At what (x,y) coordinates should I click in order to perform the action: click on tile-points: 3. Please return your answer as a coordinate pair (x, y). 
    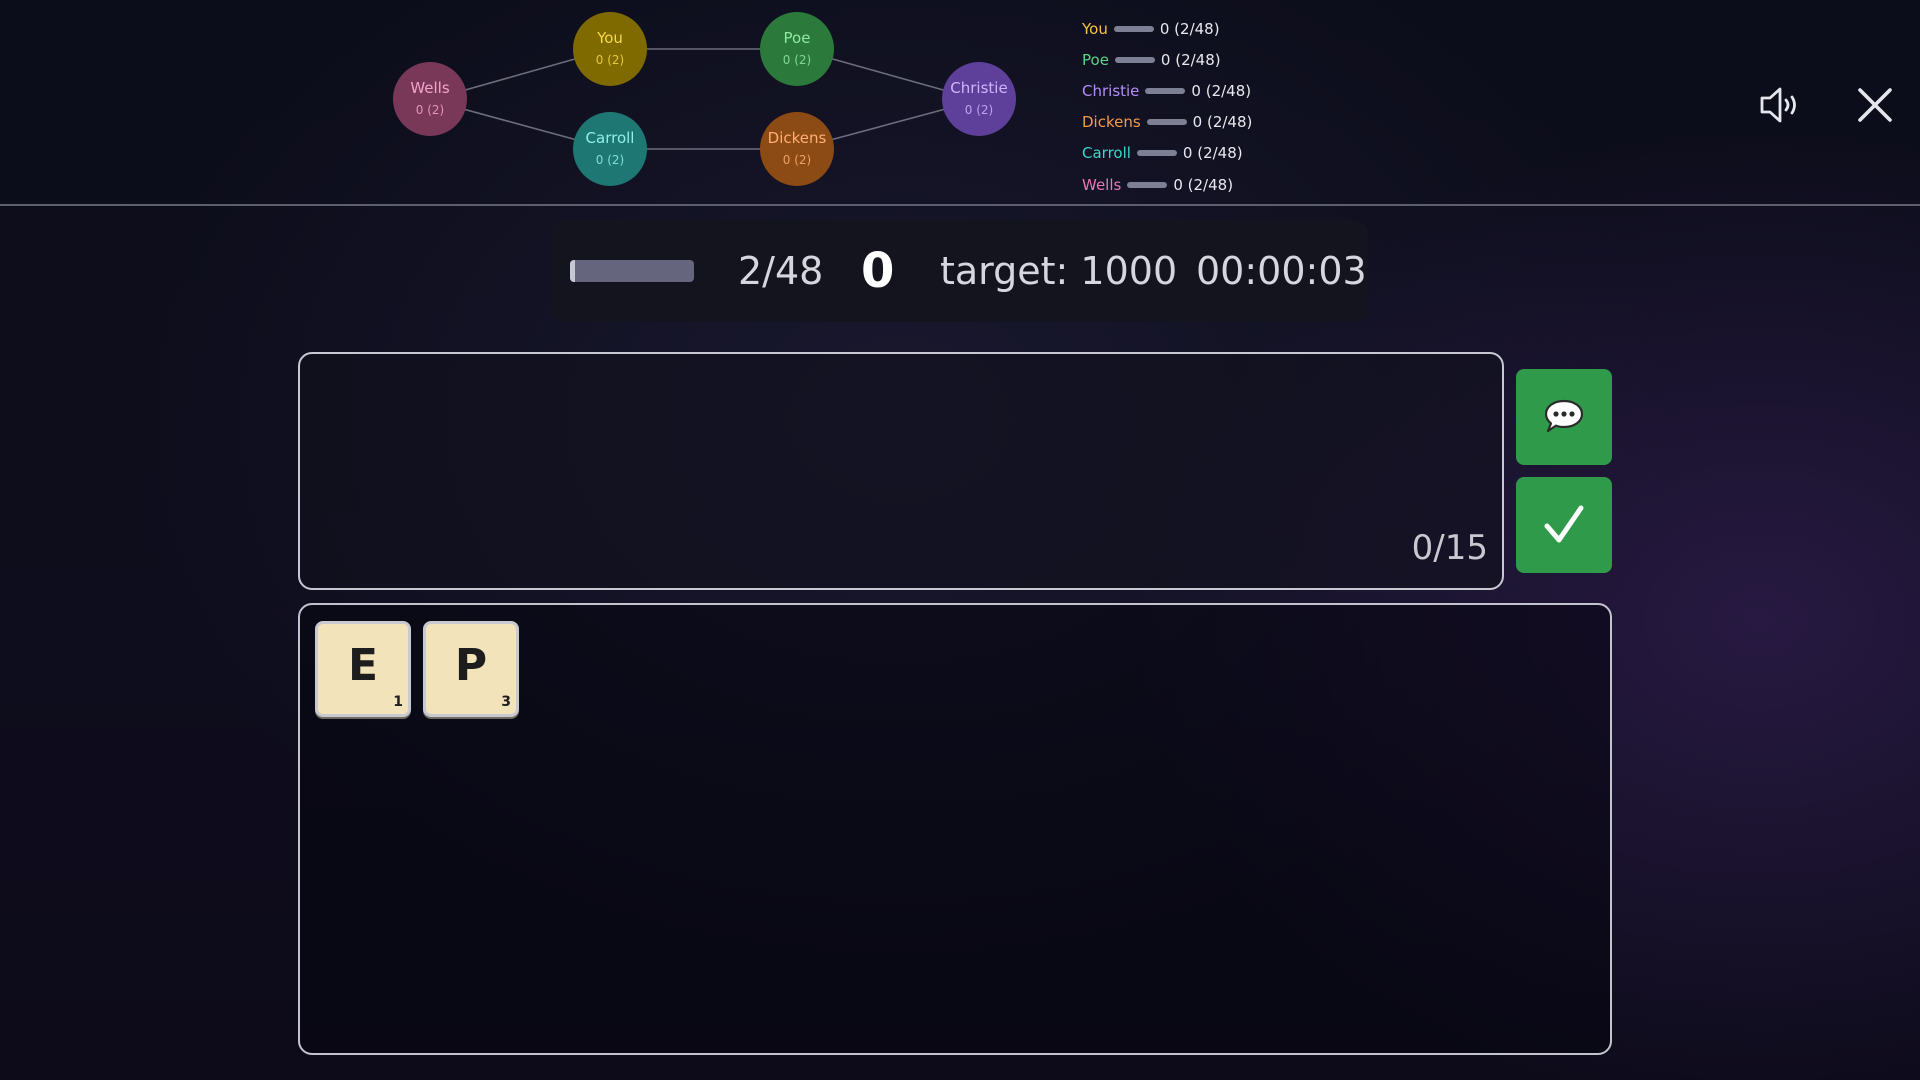
    Looking at the image, I should click on (506, 702).